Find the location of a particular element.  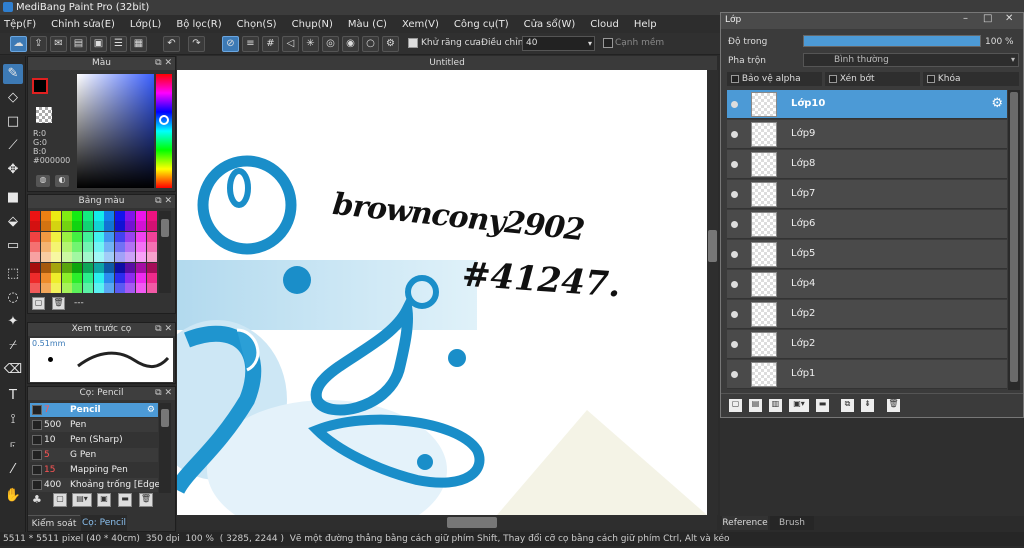

antialias-checkbox is located at coordinates (413, 43).